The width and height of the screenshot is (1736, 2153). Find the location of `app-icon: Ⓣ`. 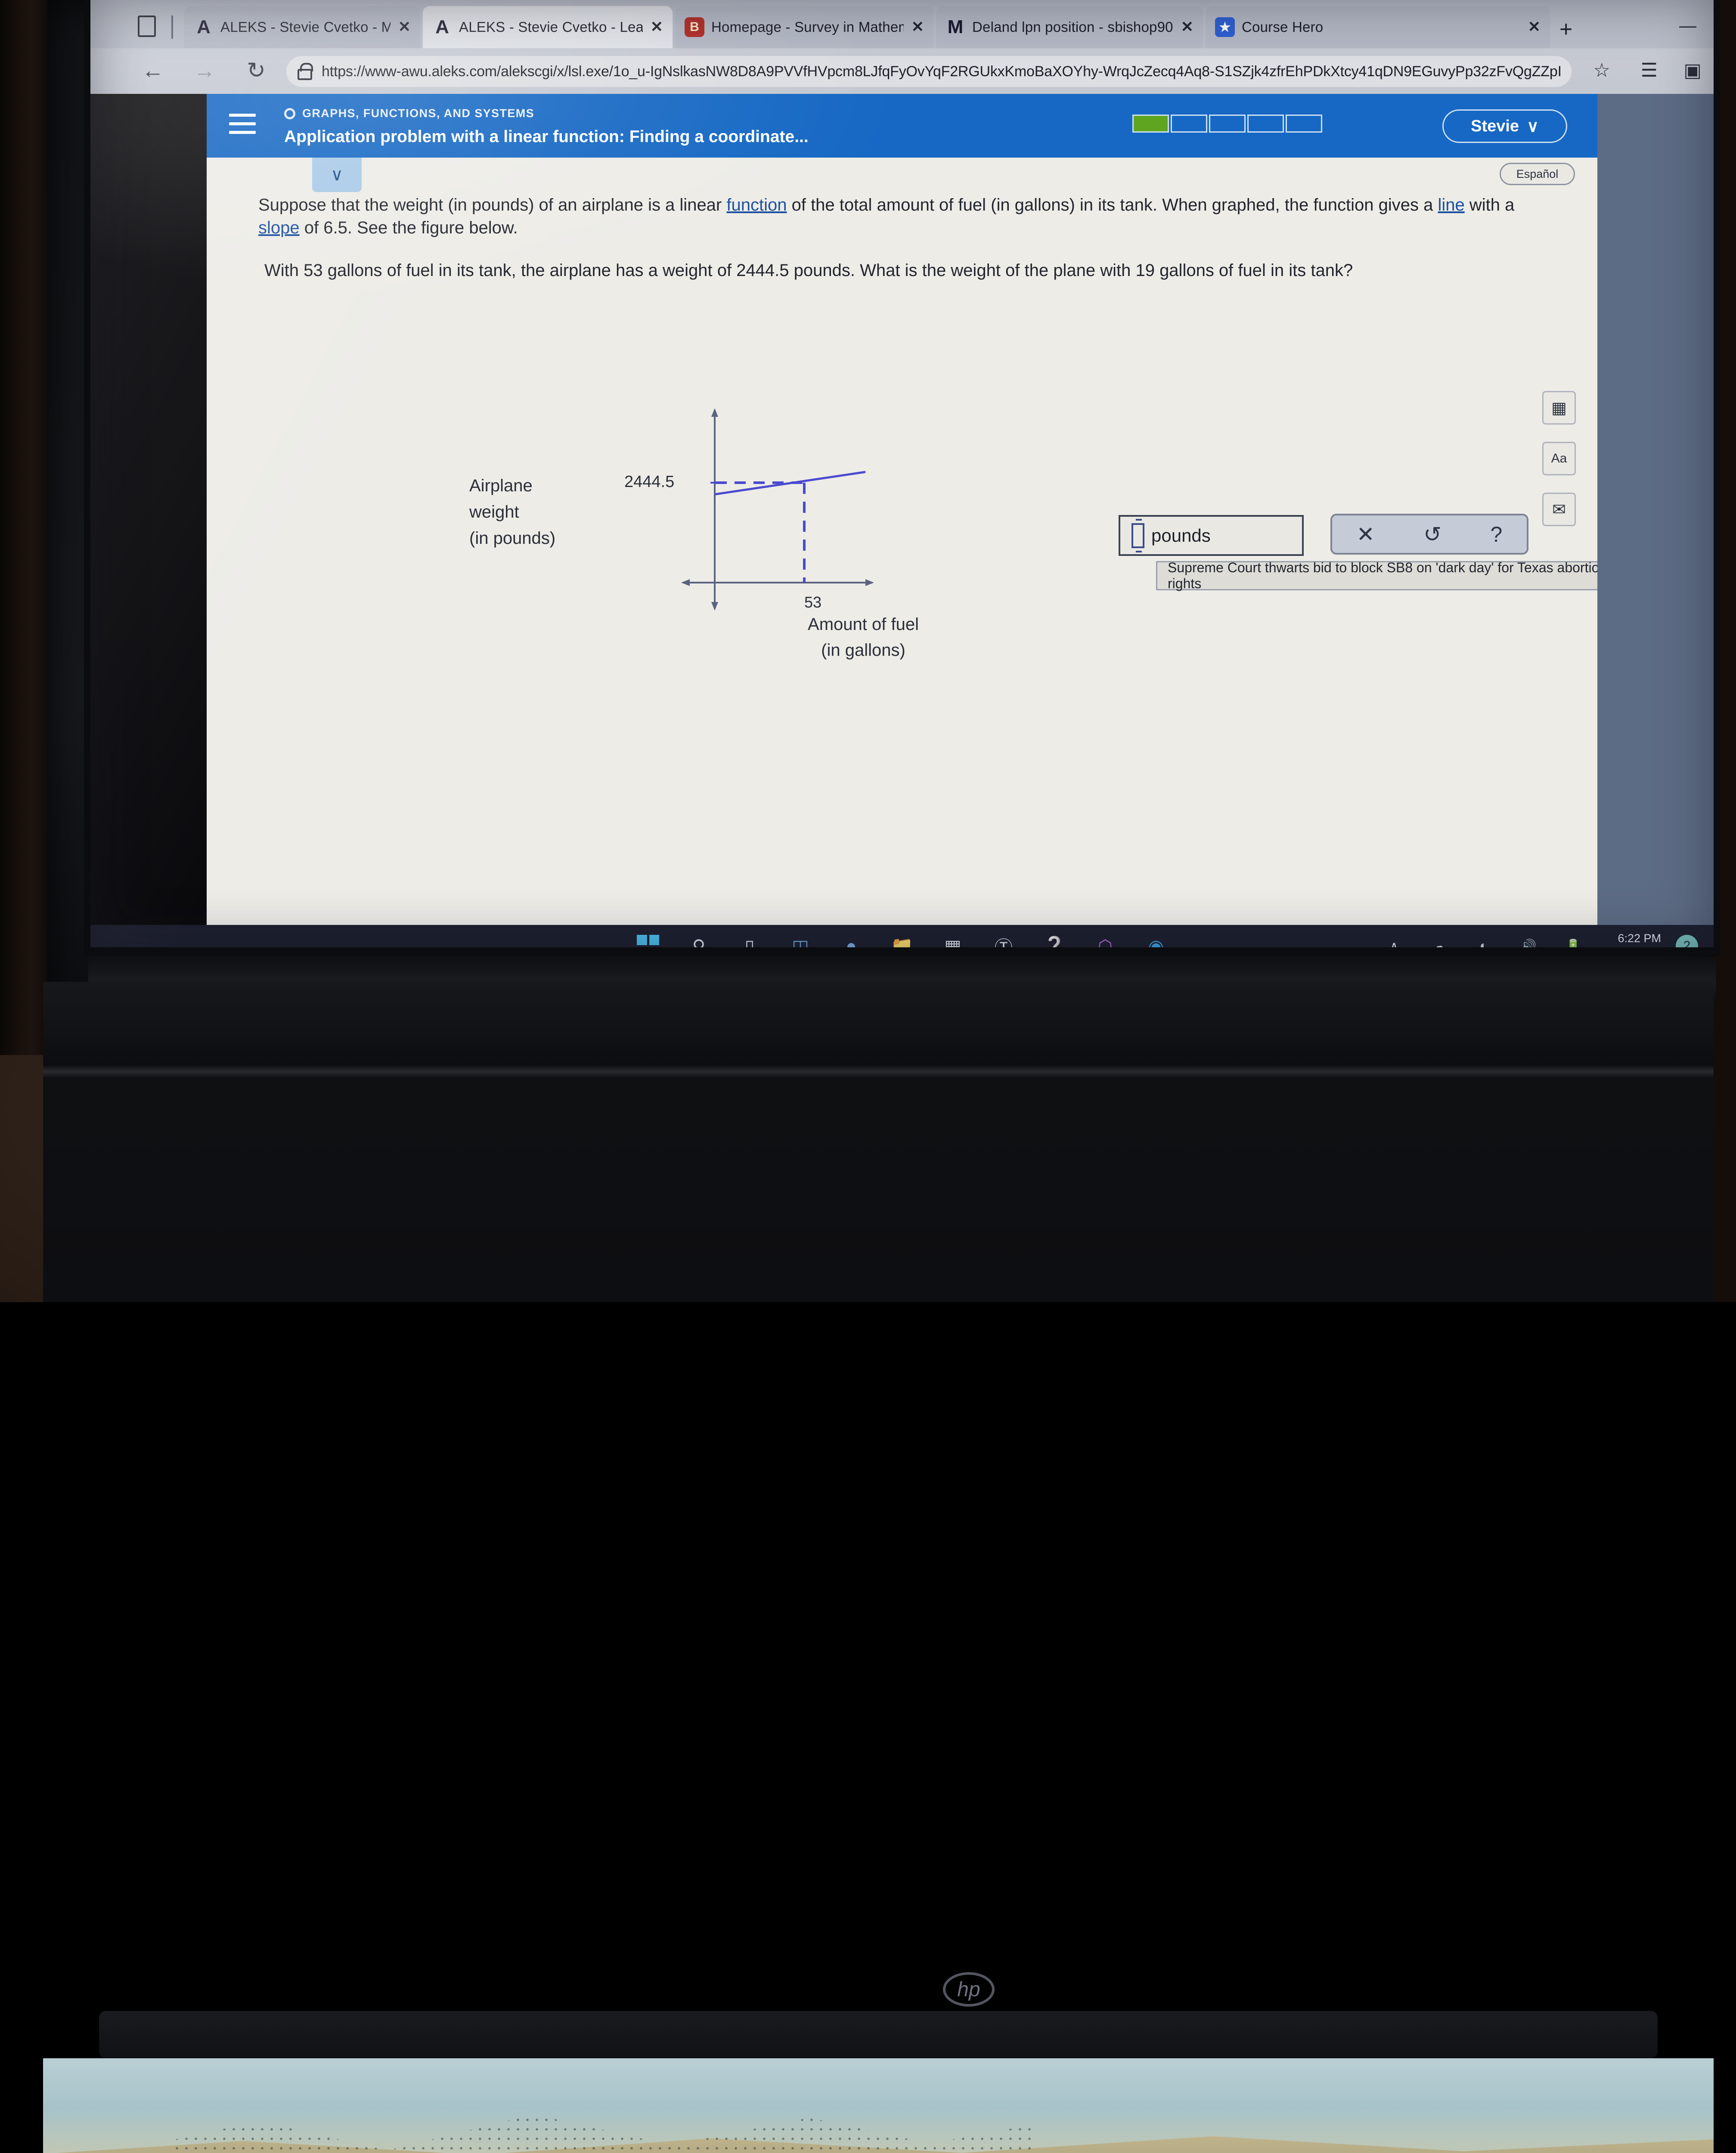

app-icon: Ⓣ is located at coordinates (1004, 939).